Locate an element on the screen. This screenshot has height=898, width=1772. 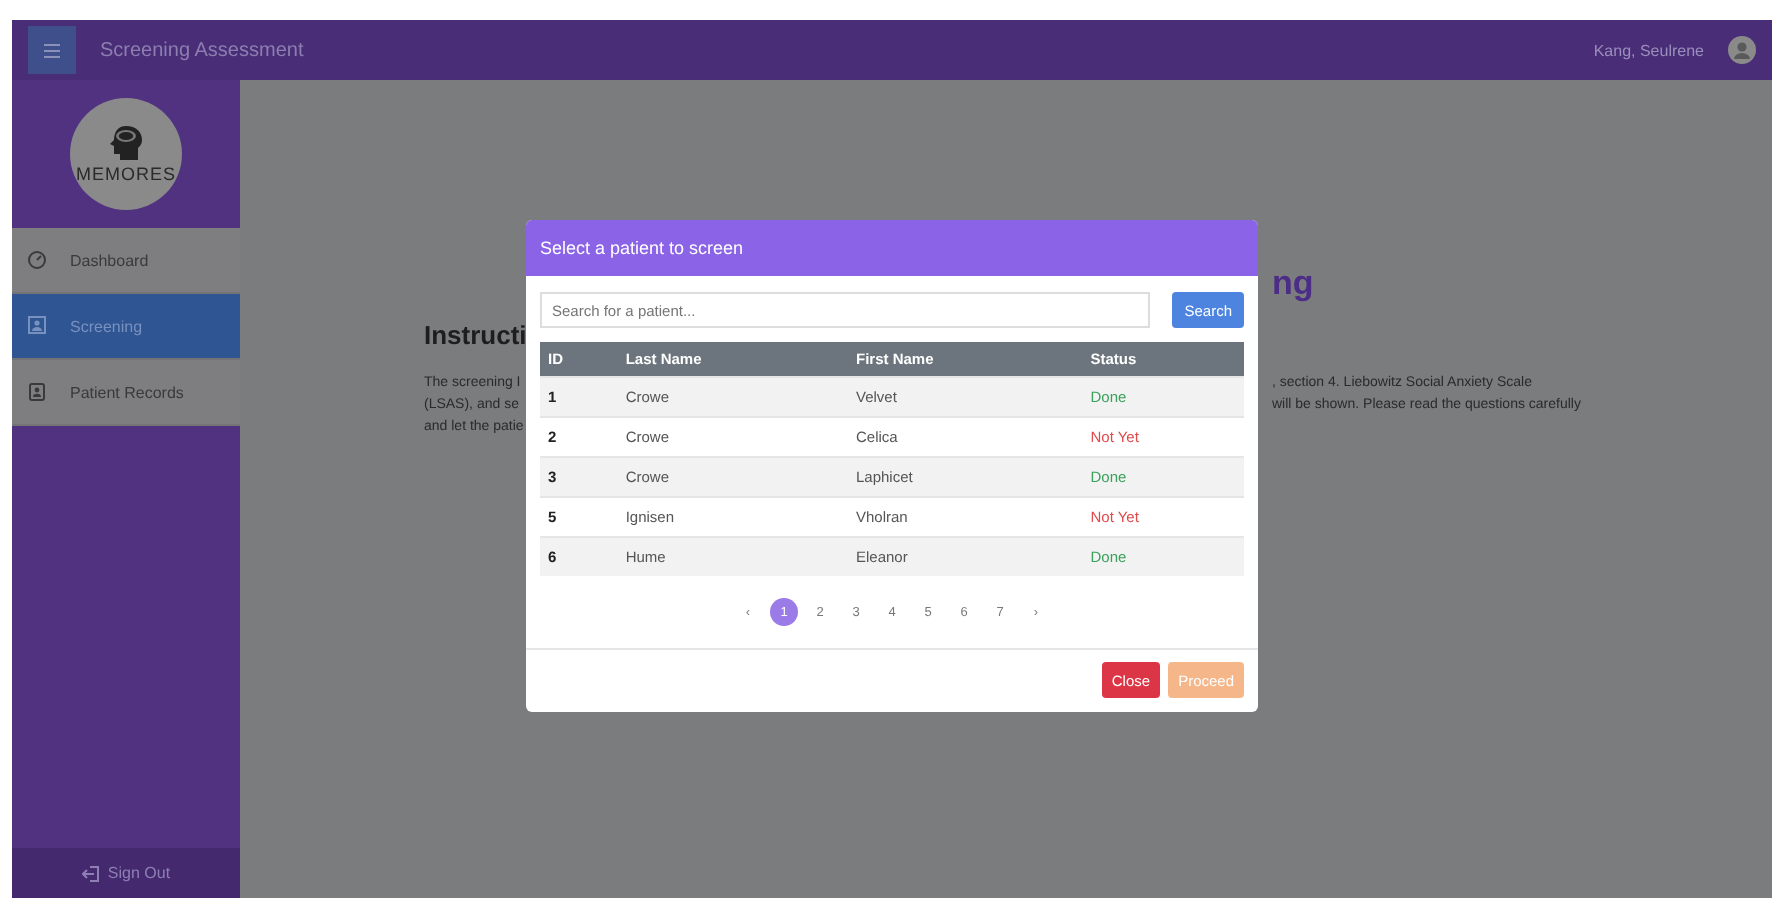
gauge-icon is located at coordinates (37, 260).